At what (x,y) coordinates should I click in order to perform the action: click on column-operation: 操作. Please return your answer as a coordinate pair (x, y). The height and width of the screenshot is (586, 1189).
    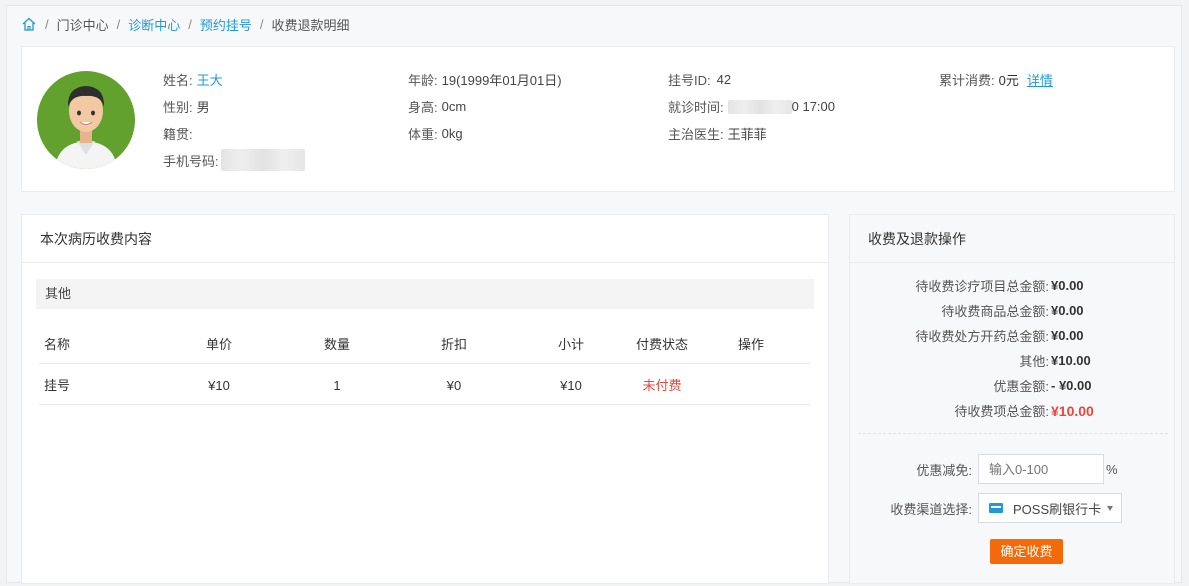
    Looking at the image, I should click on (750, 344).